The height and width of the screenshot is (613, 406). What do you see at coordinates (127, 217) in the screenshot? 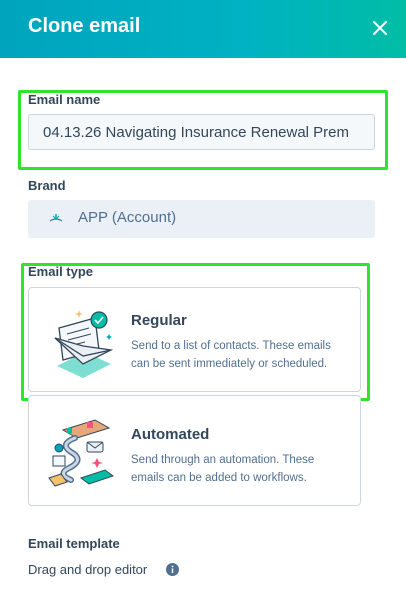
I see `brand-value: APP (Account)` at bounding box center [127, 217].